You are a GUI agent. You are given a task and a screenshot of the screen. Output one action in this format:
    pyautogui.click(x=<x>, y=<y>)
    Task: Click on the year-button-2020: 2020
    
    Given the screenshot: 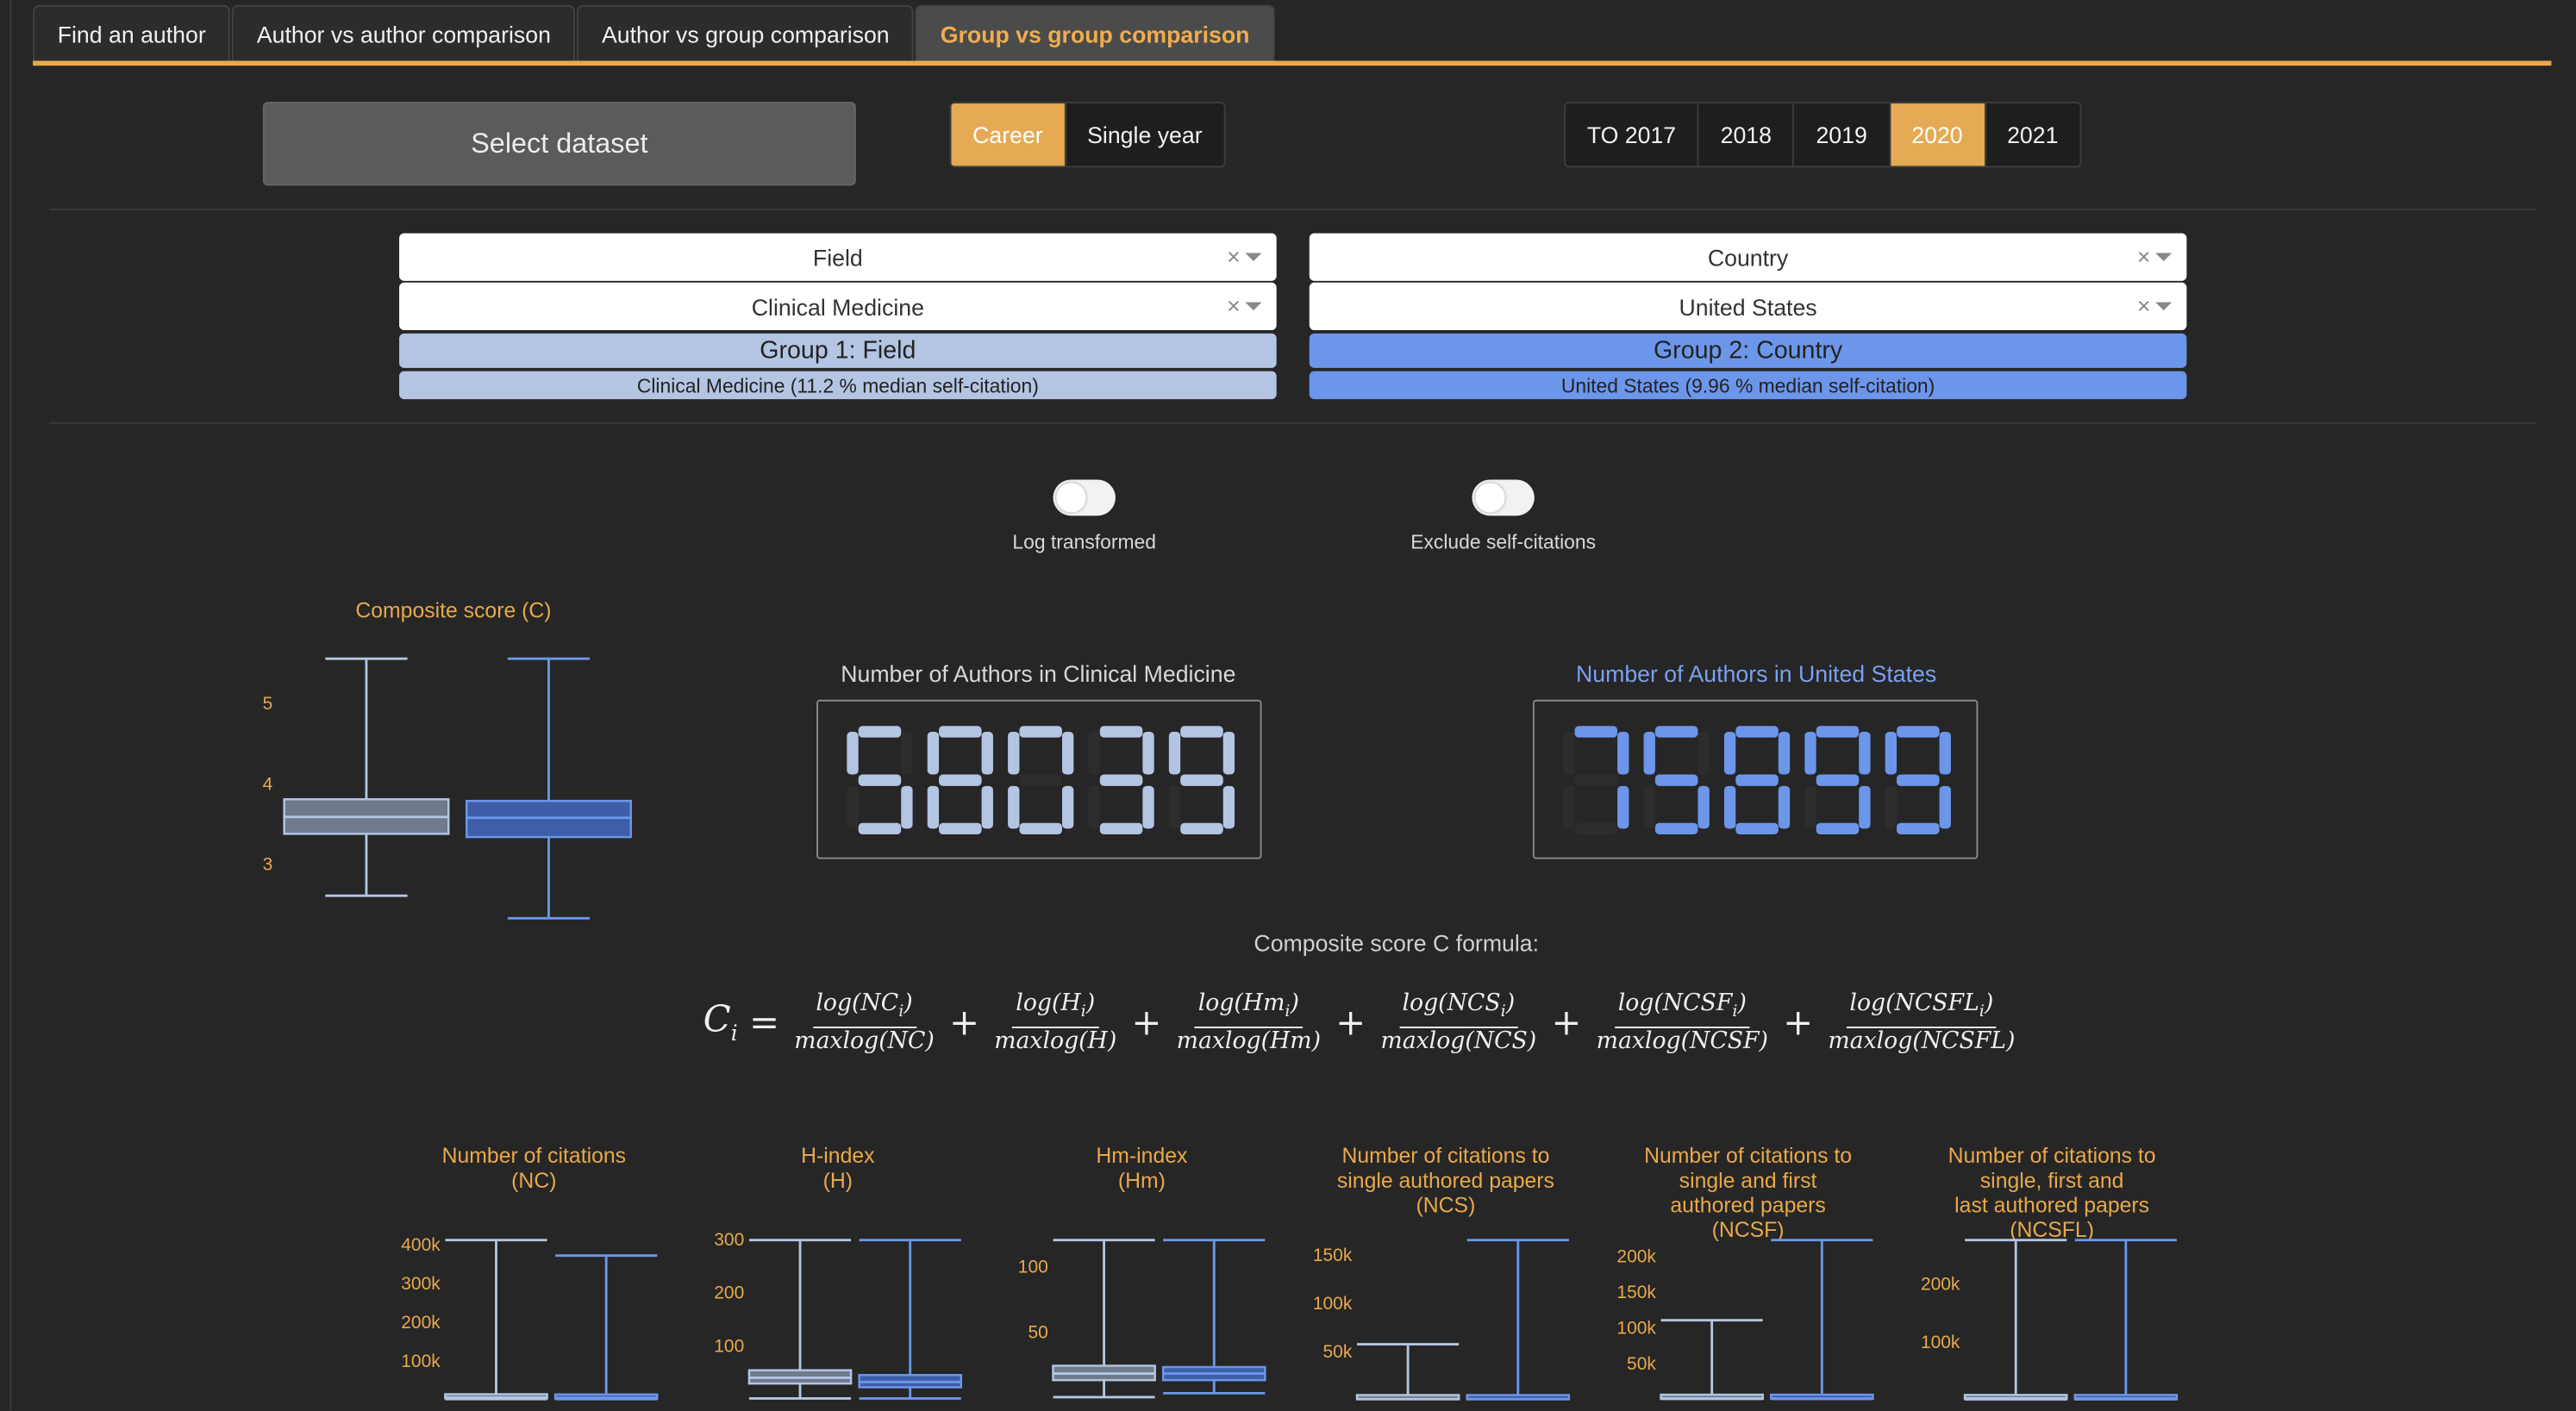 What is the action you would take?
    pyautogui.click(x=1938, y=134)
    